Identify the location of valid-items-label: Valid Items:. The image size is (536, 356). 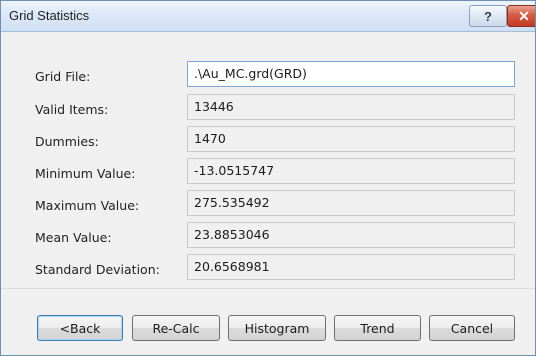
(72, 109).